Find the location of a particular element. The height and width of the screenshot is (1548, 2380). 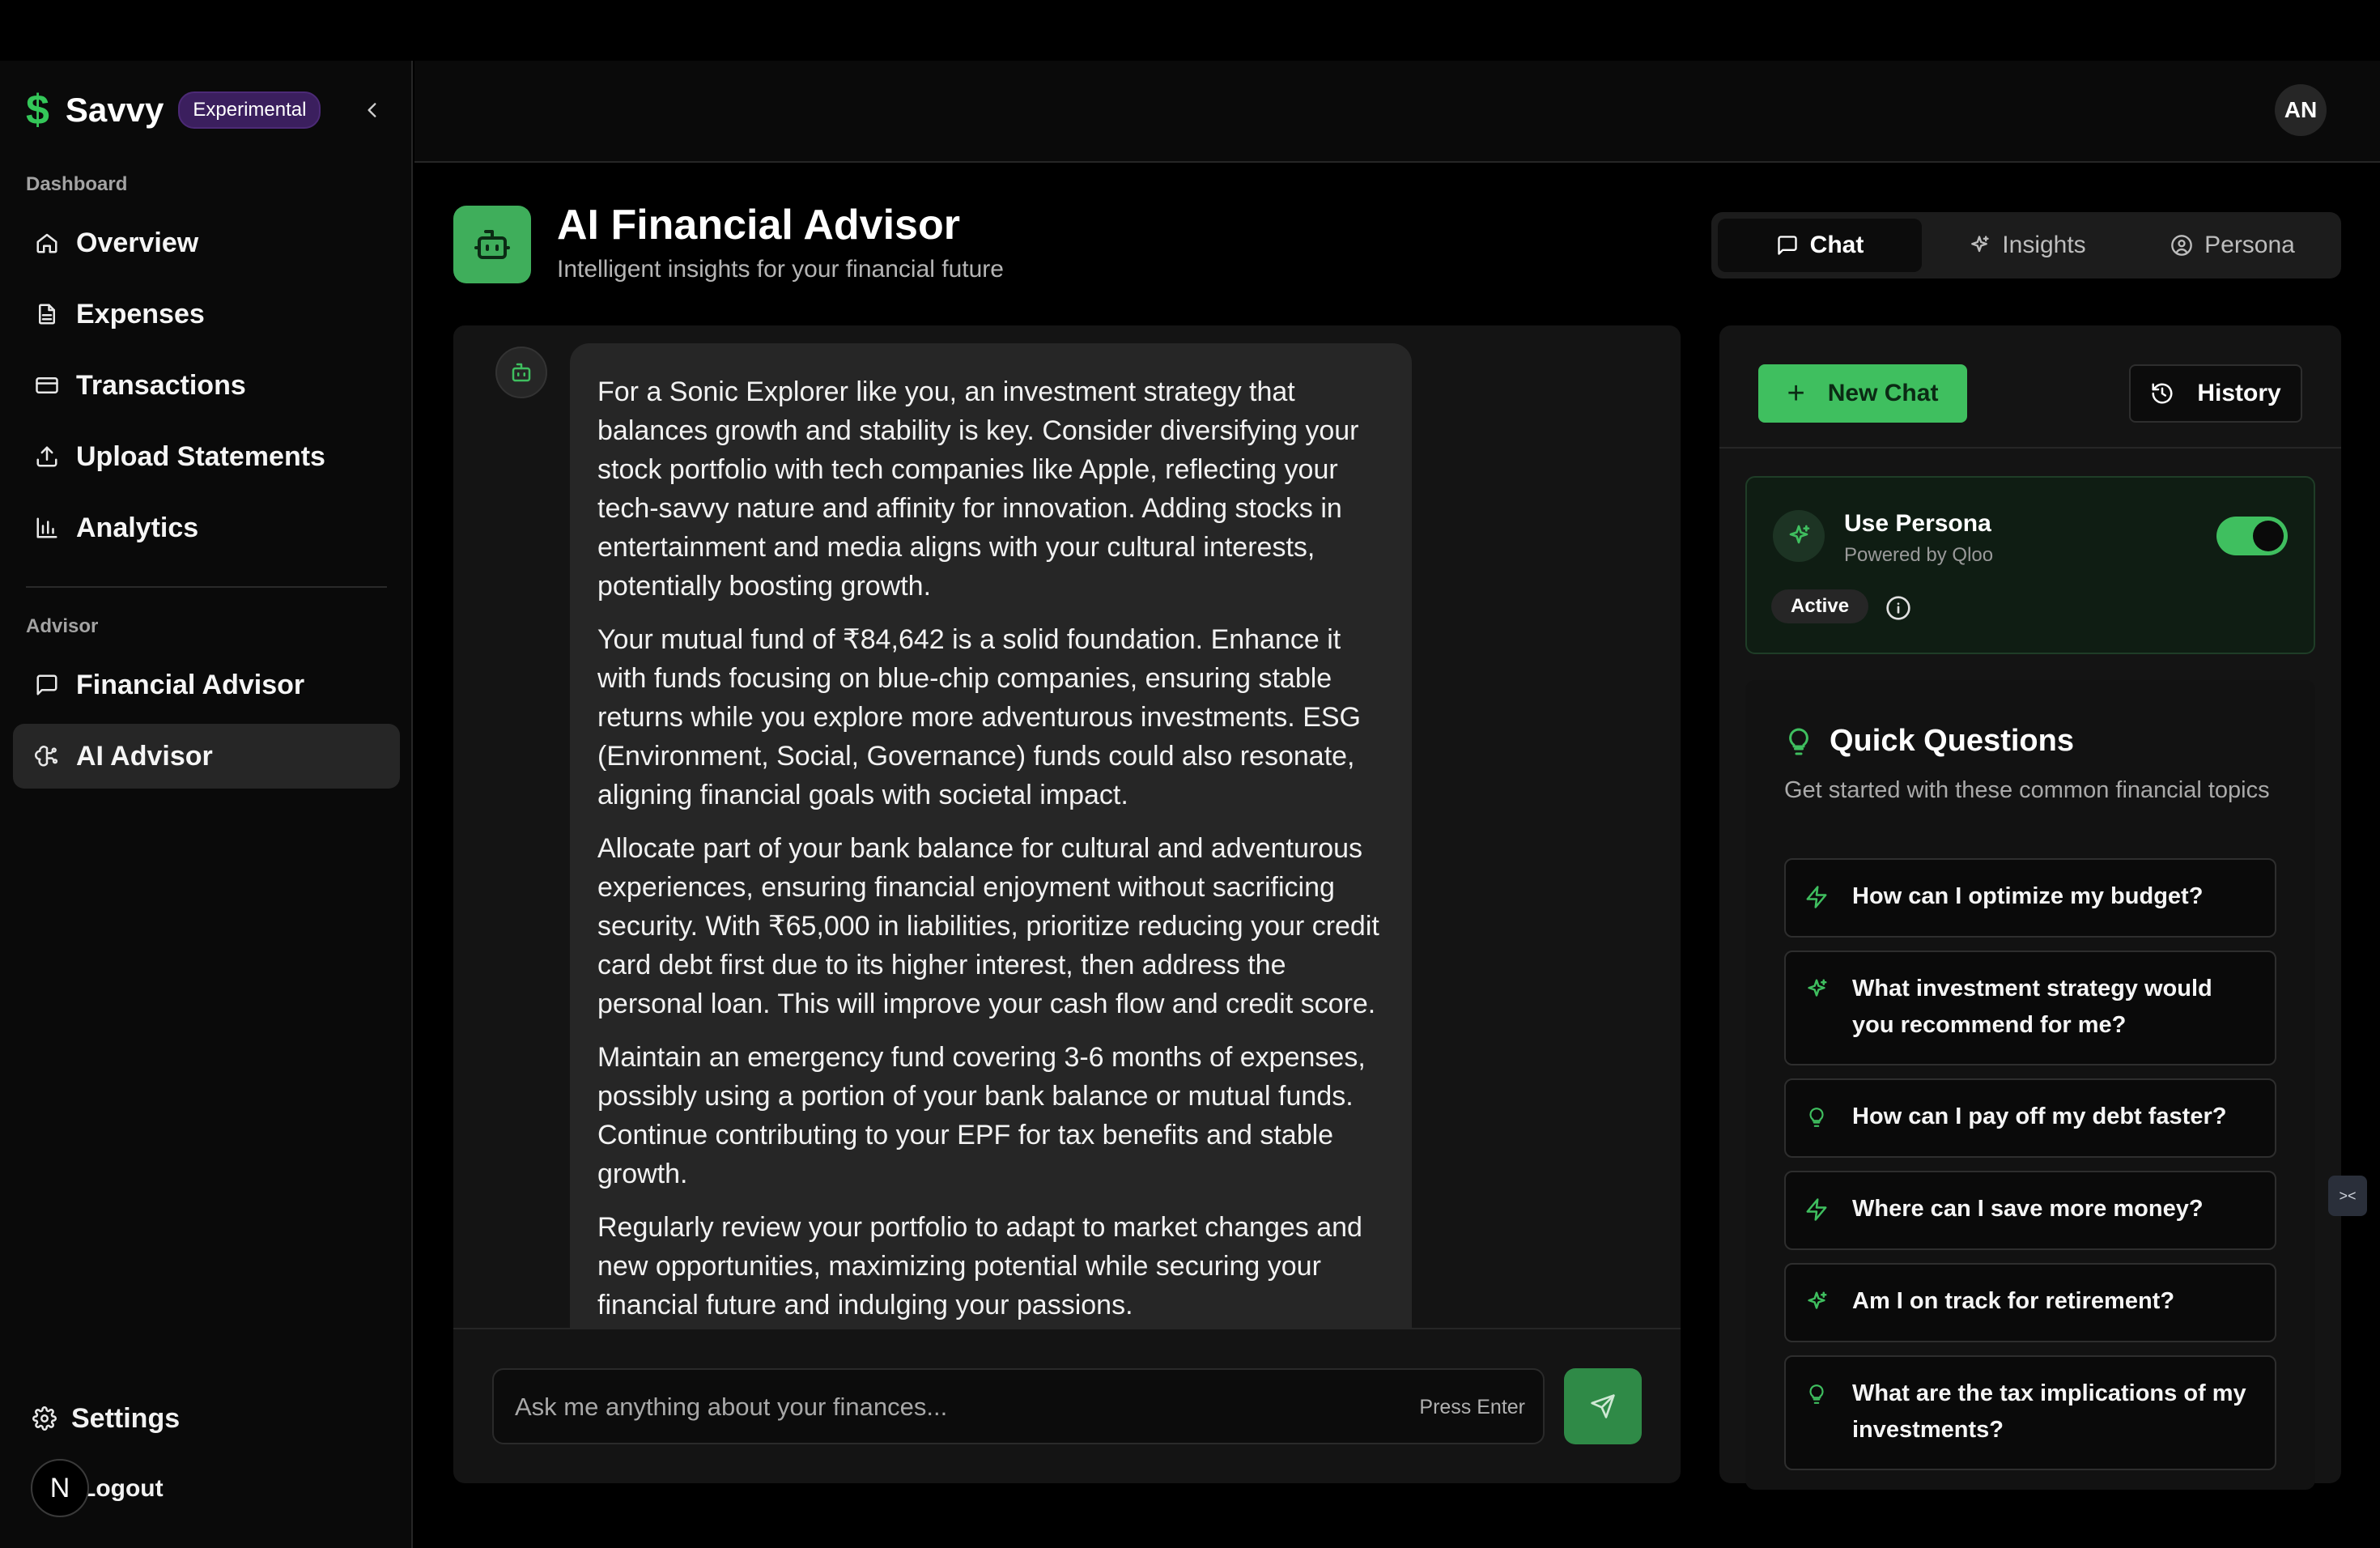

history-icon is located at coordinates (2162, 393).